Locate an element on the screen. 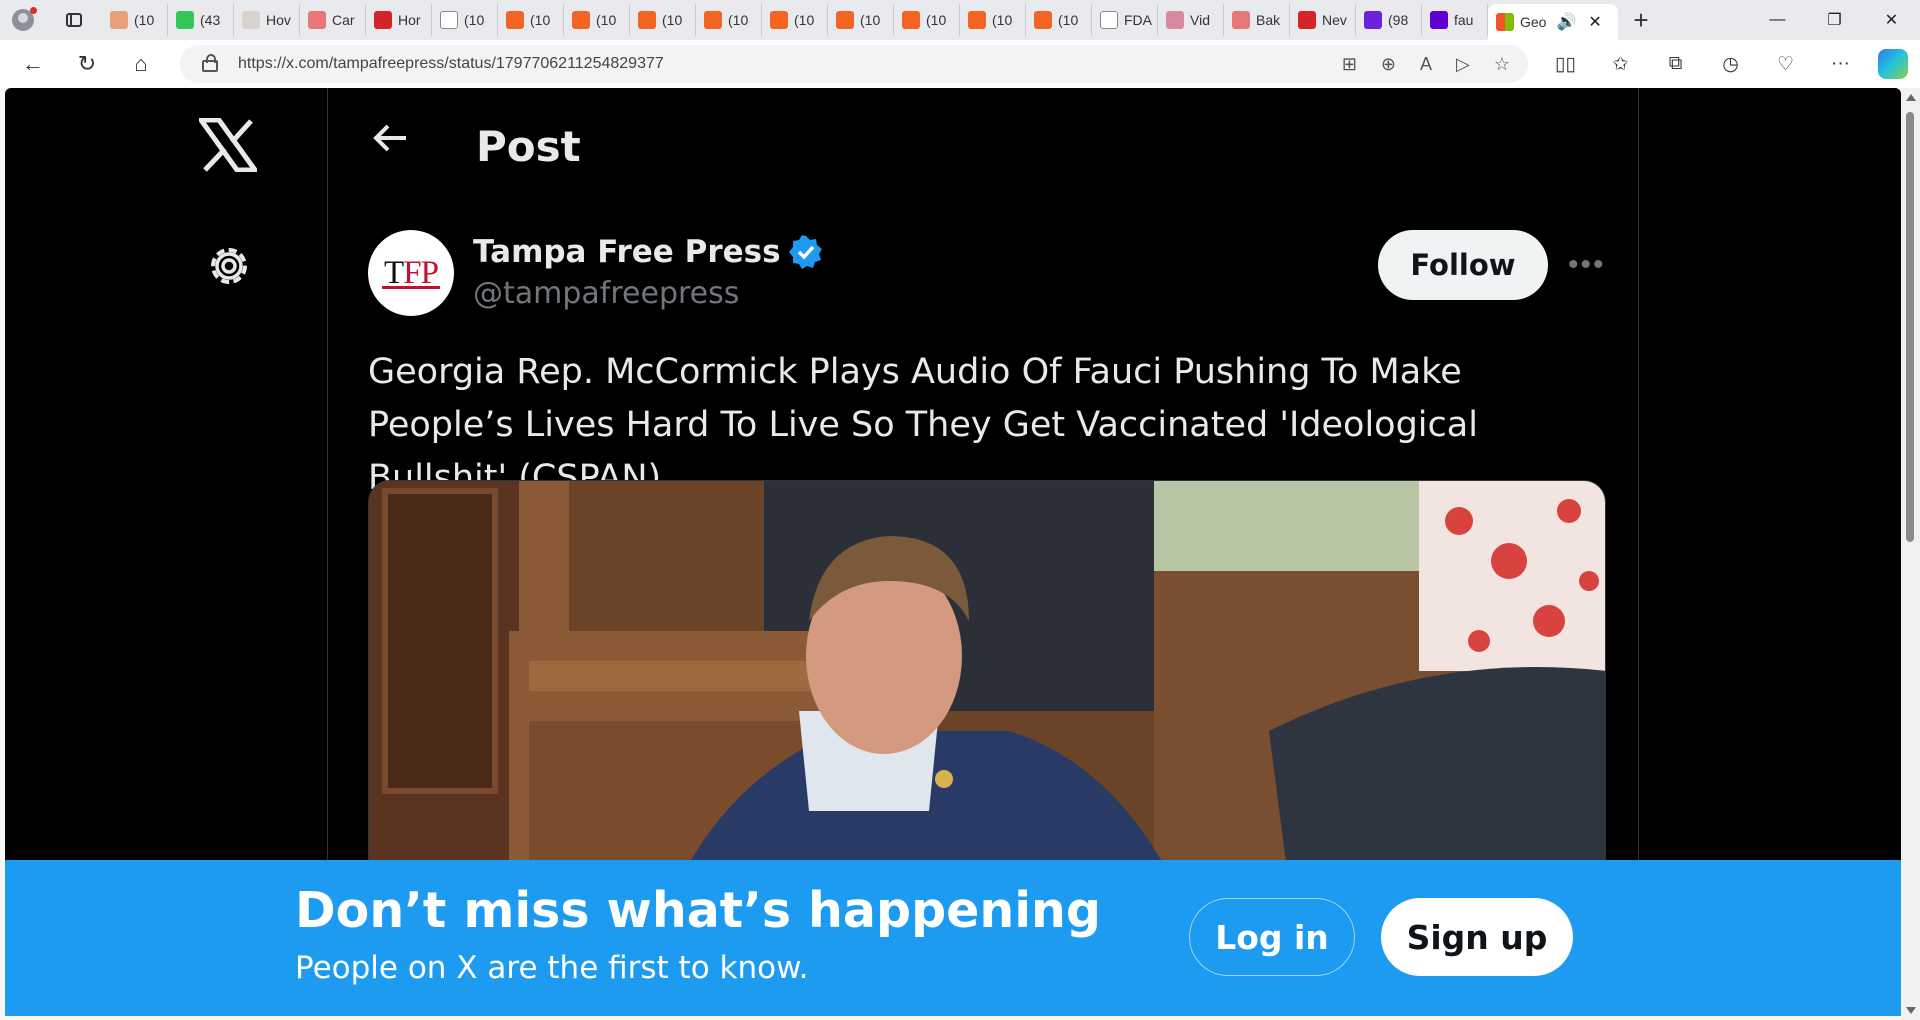  tab-actions-icon is located at coordinates (74, 20).